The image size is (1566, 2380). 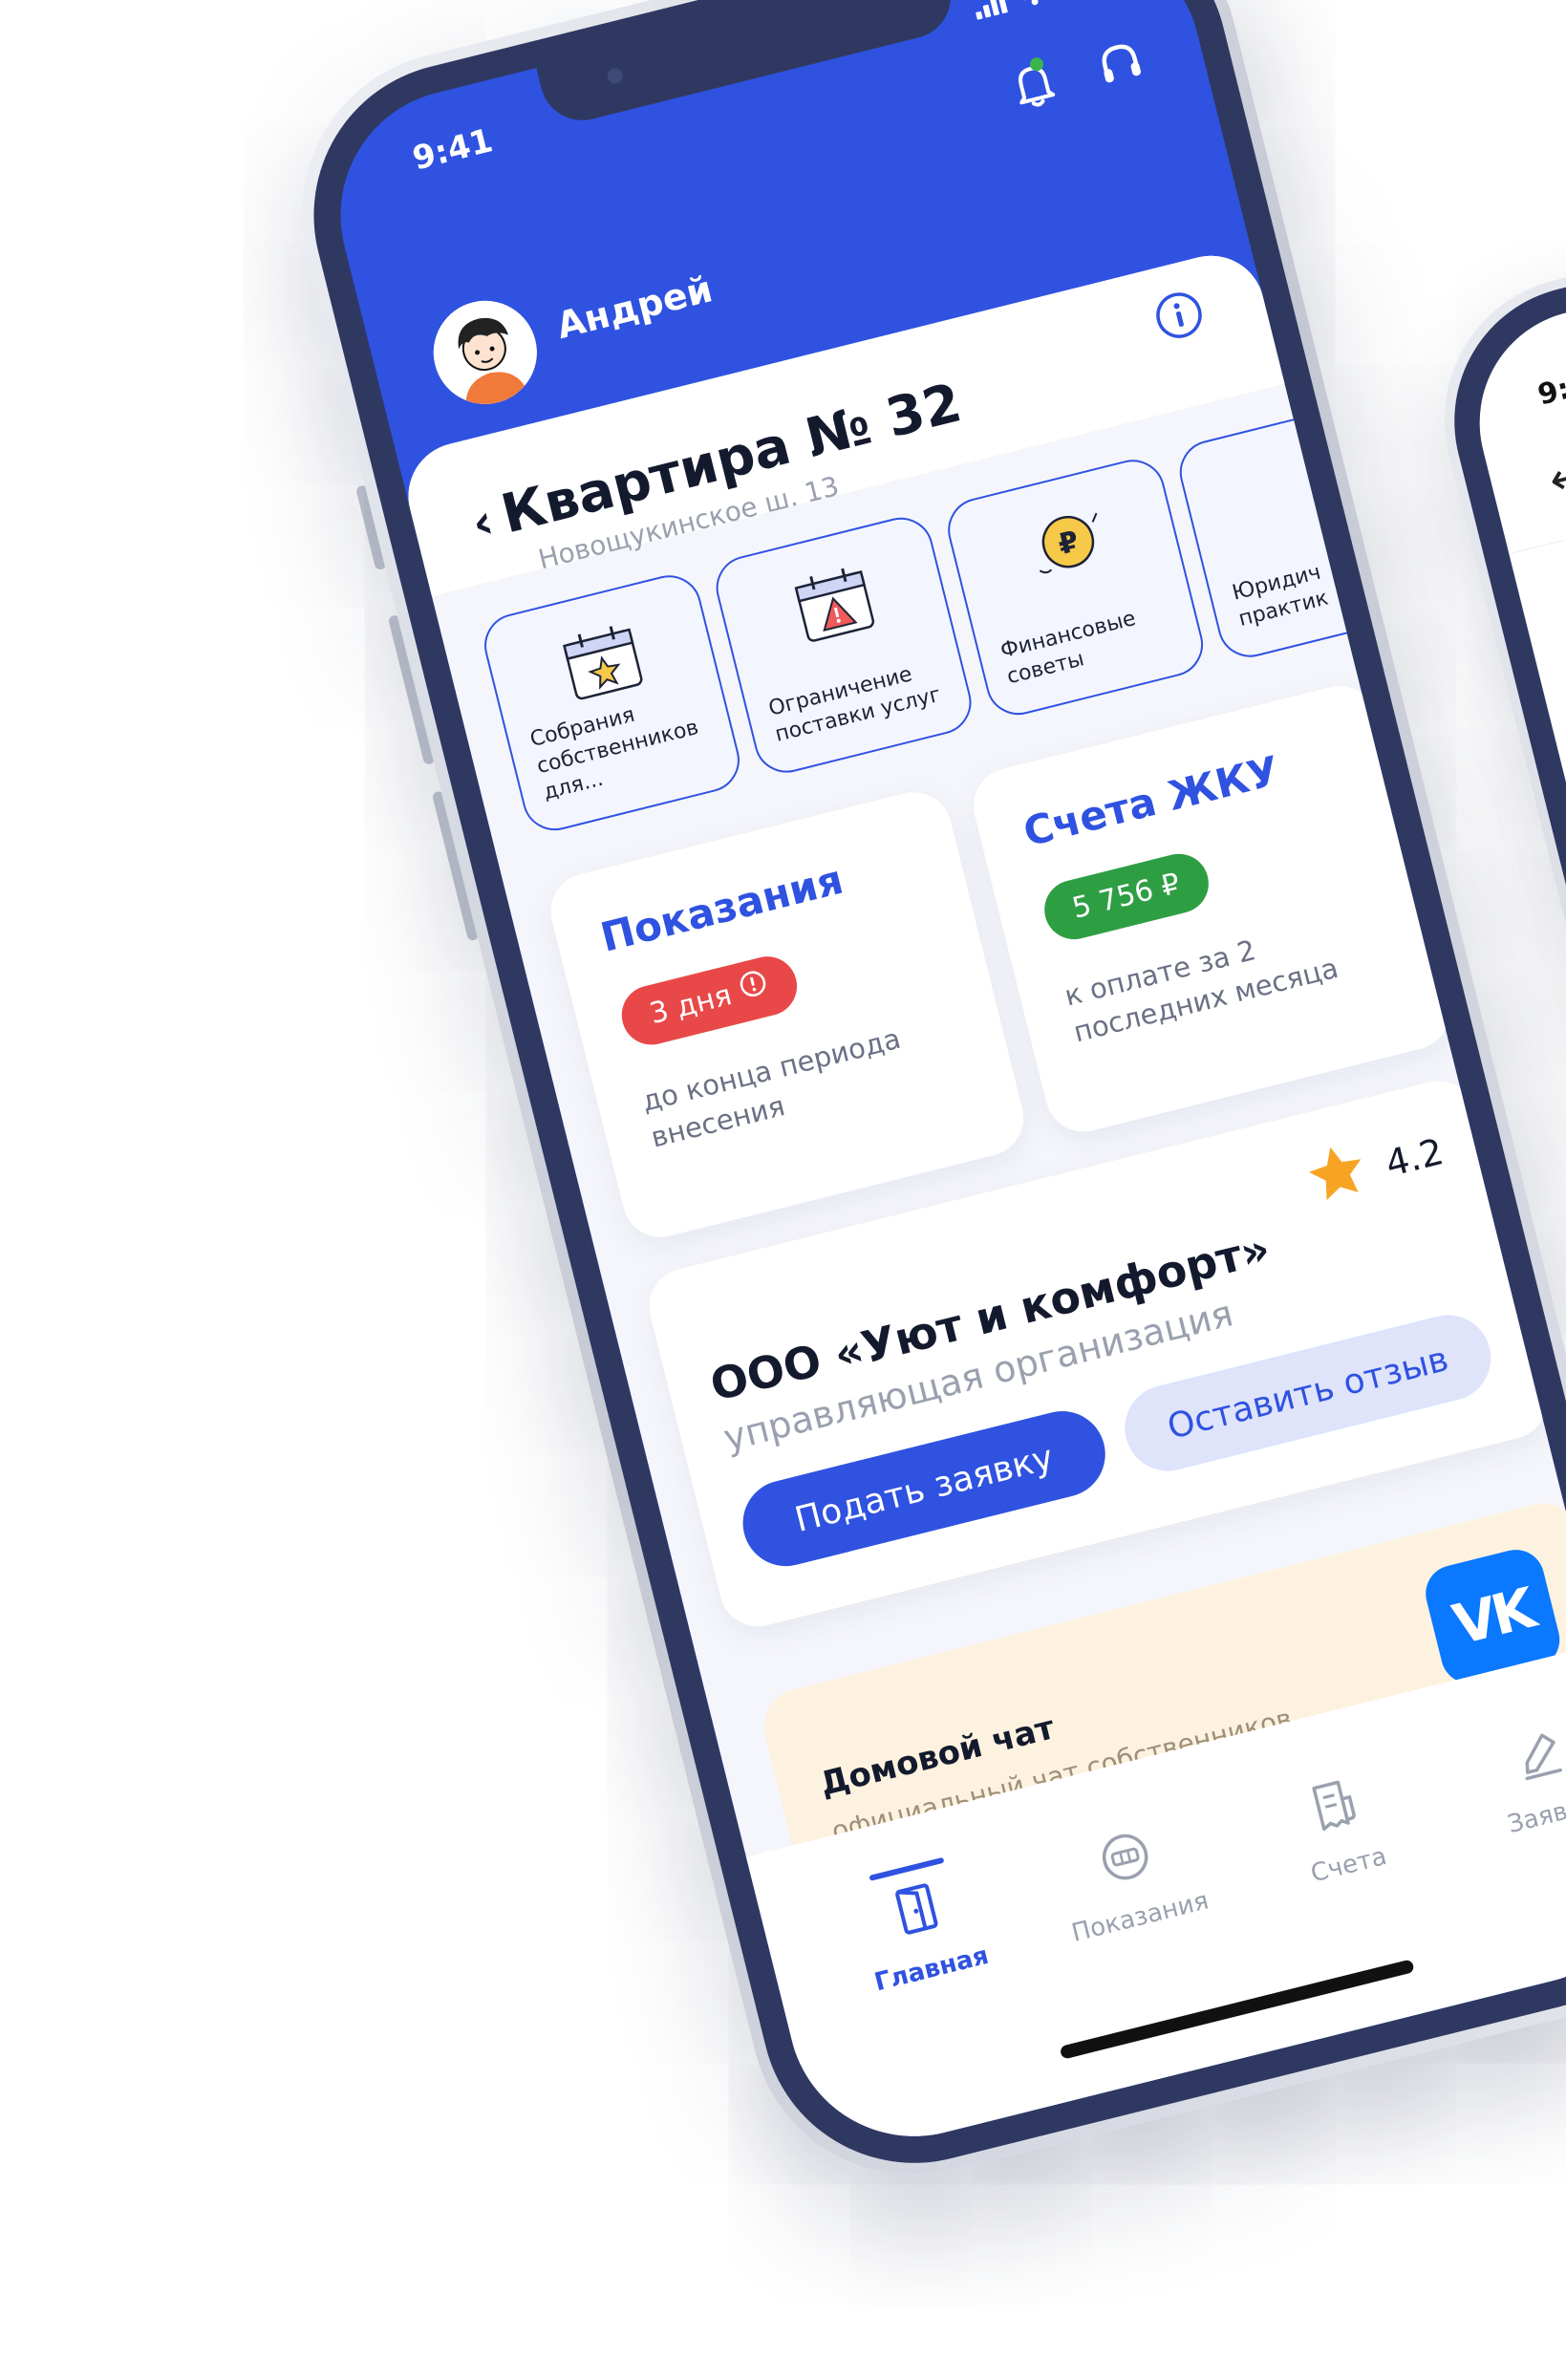 What do you see at coordinates (1337, 1176) in the screenshot?
I see `star-icon` at bounding box center [1337, 1176].